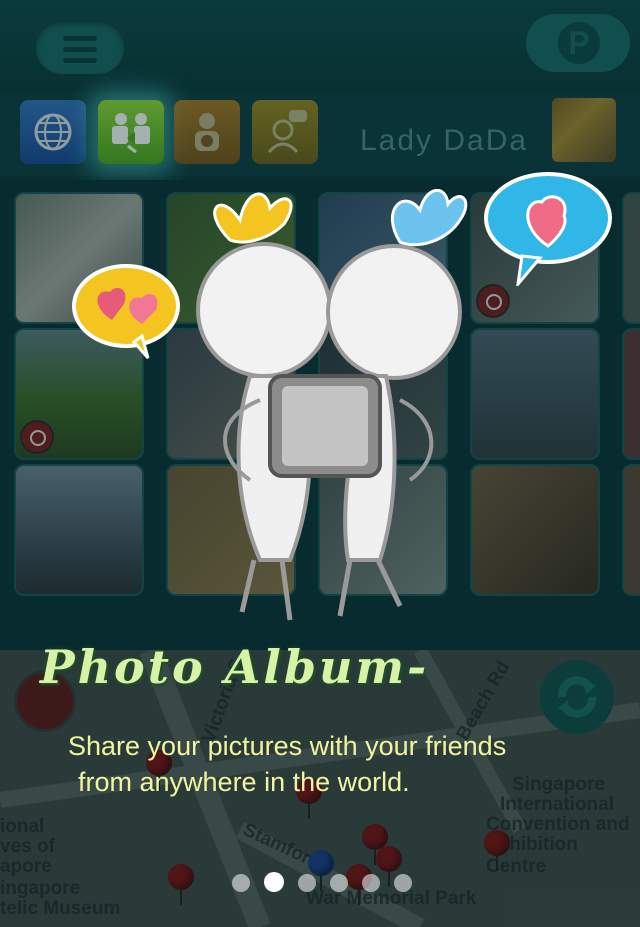 Image resolution: width=640 pixels, height=927 pixels. I want to click on avatar, so click(584, 130).